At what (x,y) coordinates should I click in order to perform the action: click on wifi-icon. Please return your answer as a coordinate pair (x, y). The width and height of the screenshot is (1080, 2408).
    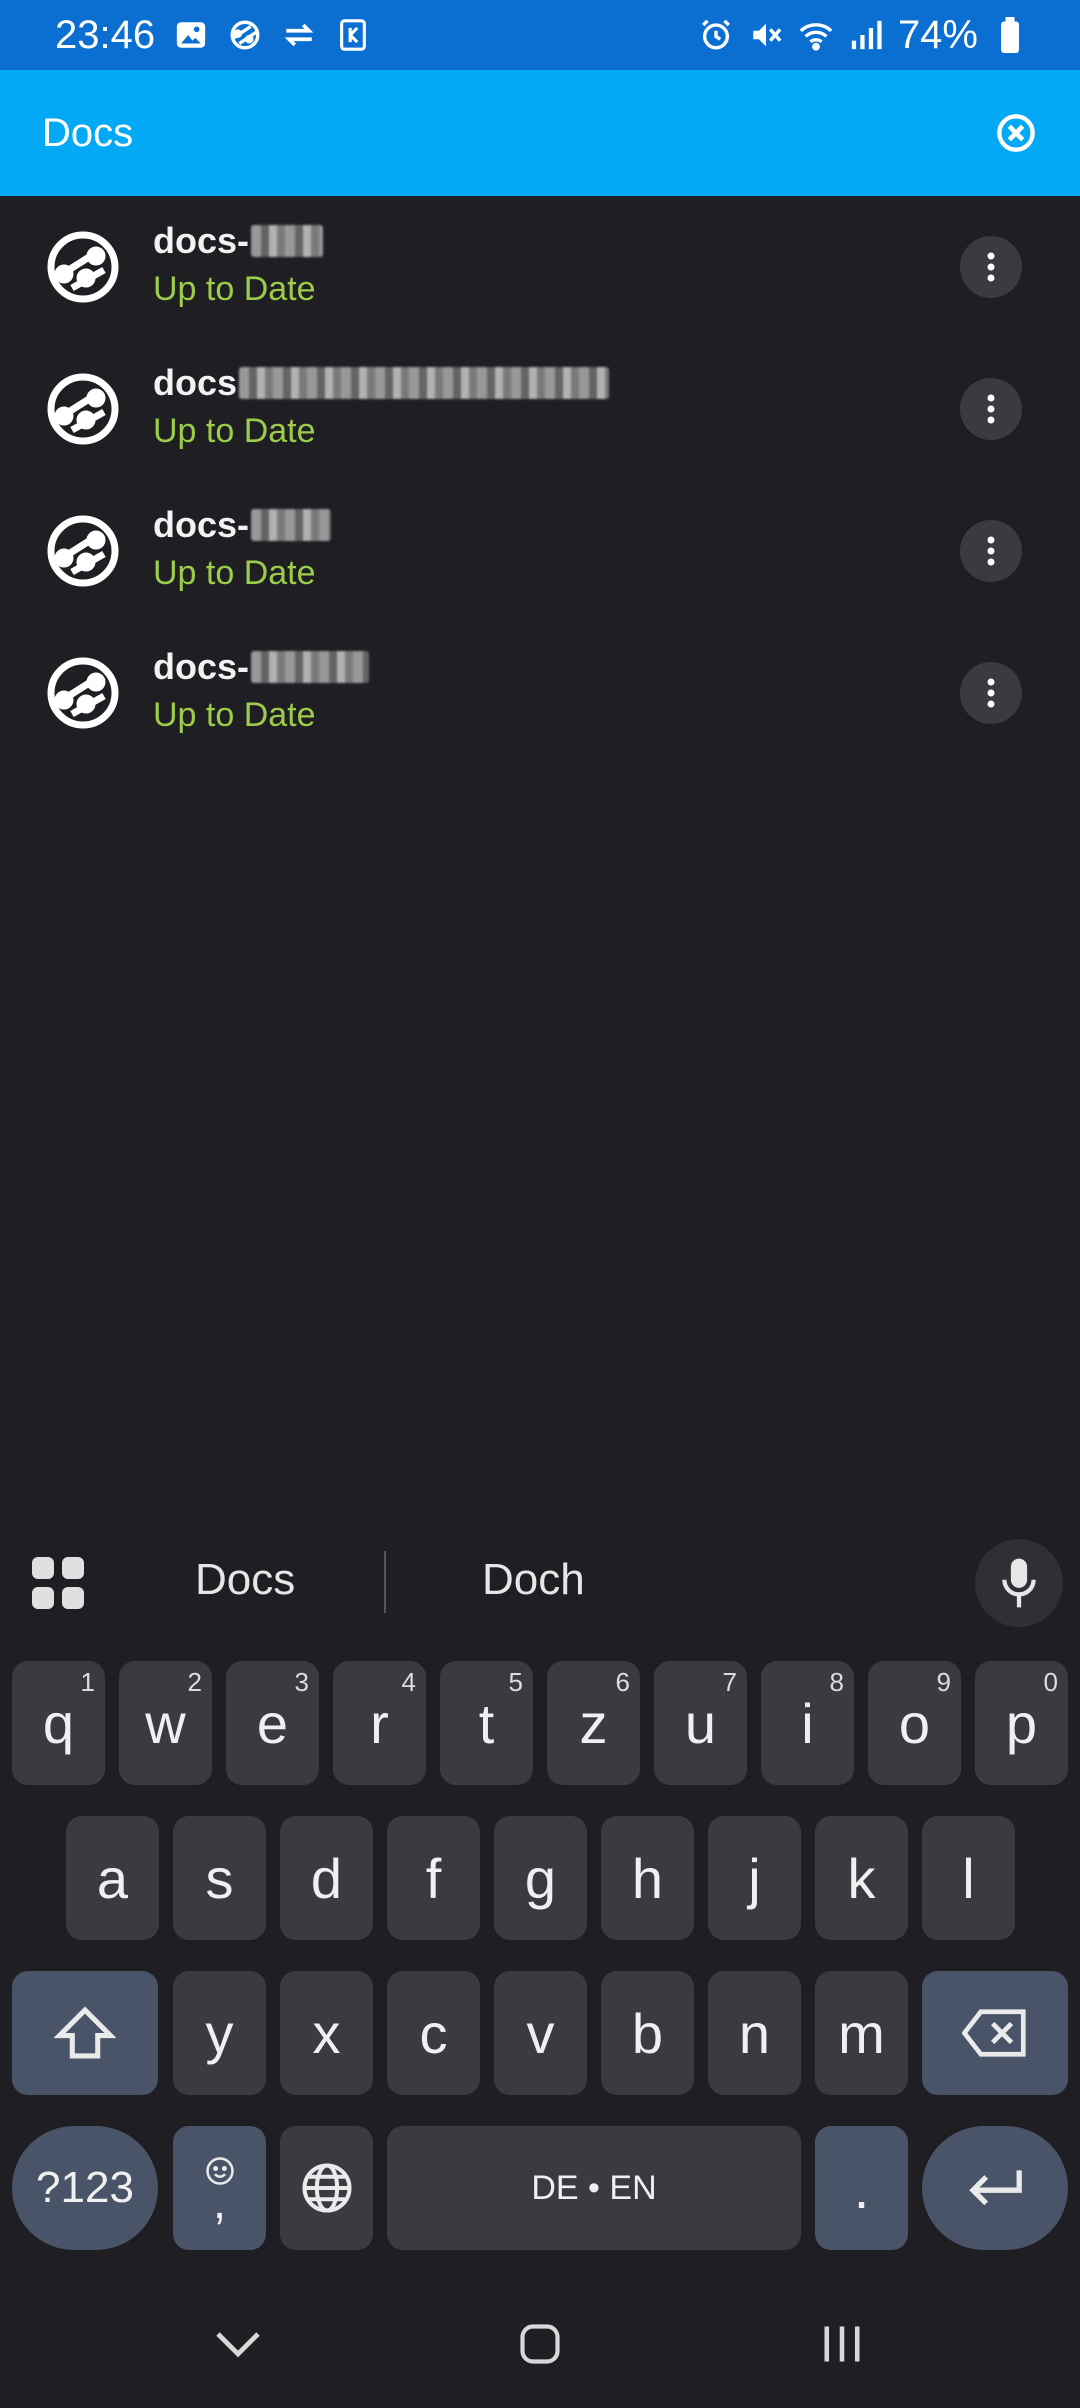
    Looking at the image, I should click on (816, 35).